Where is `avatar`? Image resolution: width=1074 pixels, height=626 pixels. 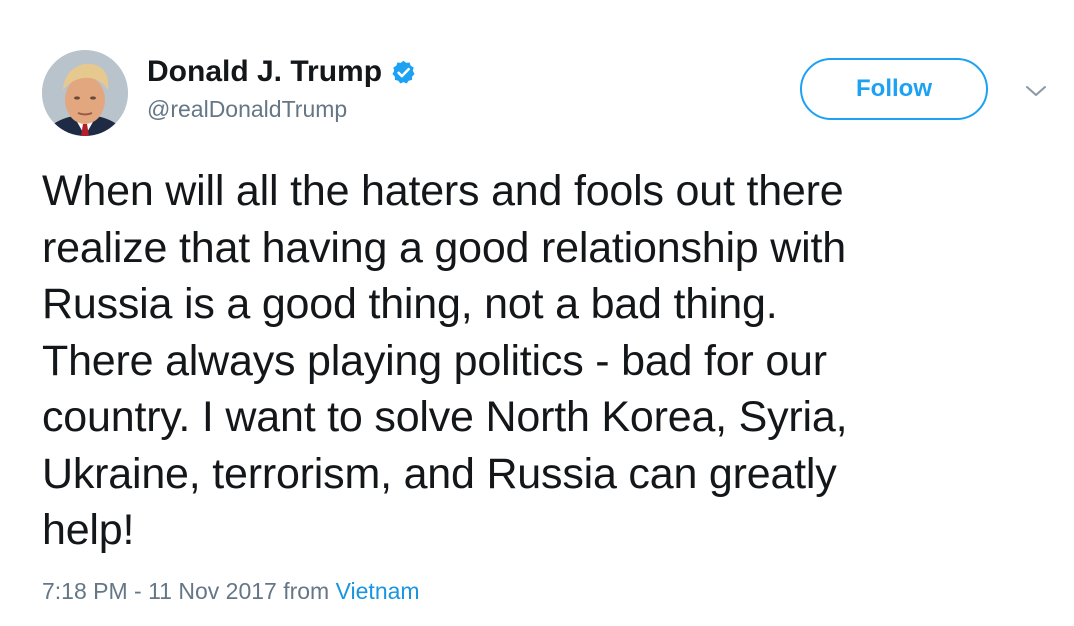
avatar is located at coordinates (85, 93).